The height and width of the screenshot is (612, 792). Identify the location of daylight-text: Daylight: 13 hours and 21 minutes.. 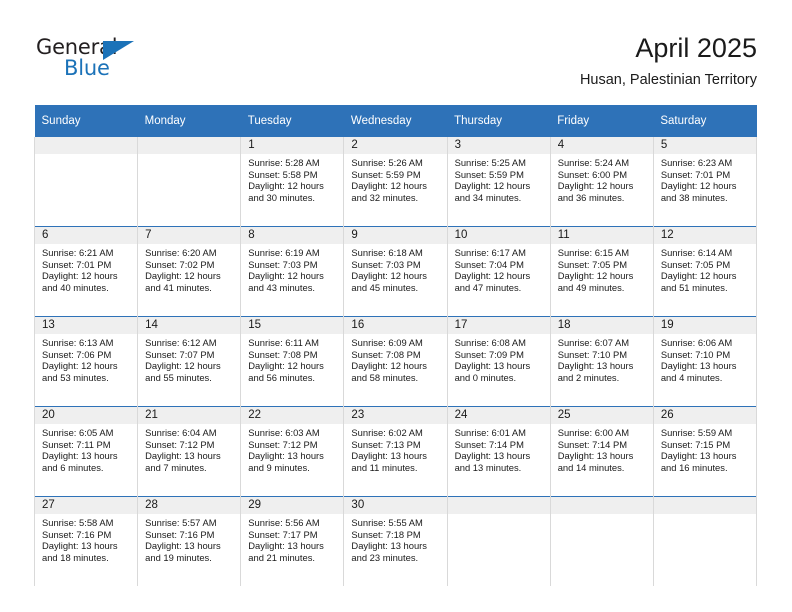
(286, 551).